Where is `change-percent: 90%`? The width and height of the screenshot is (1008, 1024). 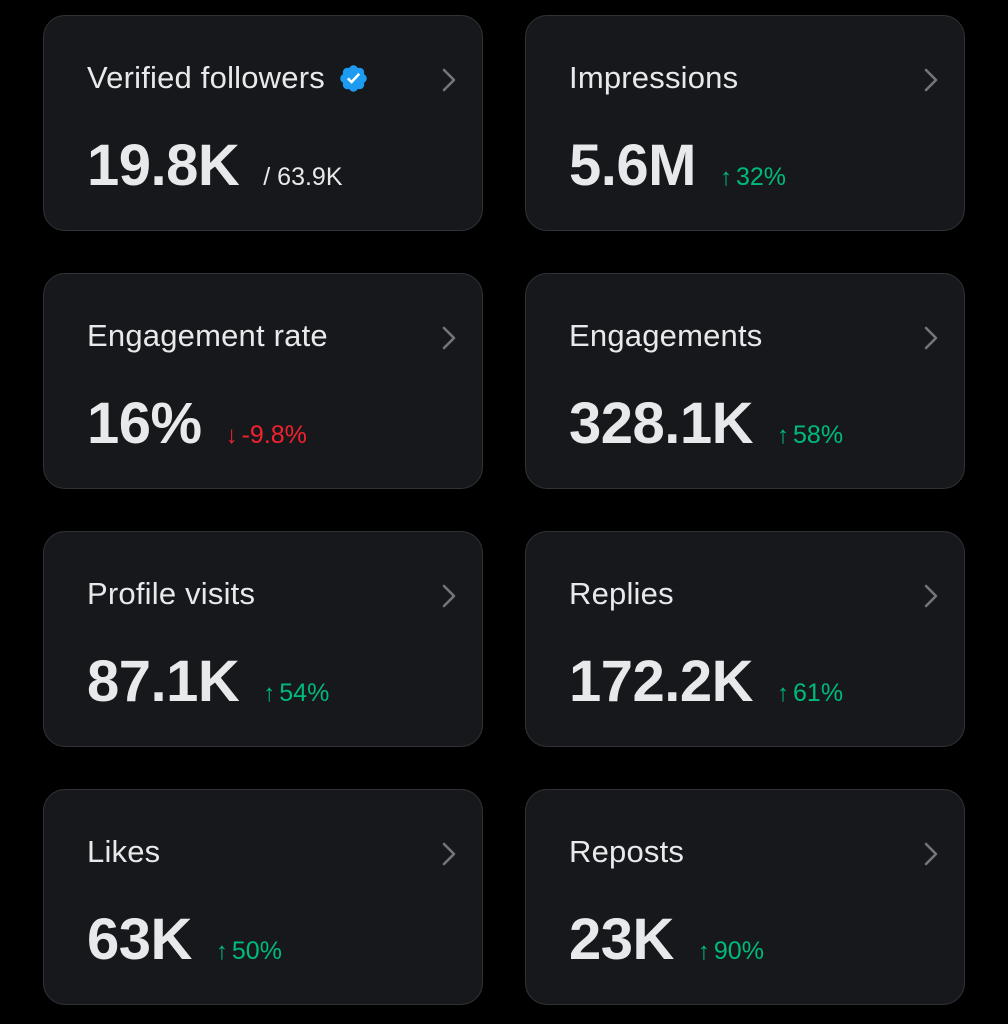
change-percent: 90% is located at coordinates (738, 951).